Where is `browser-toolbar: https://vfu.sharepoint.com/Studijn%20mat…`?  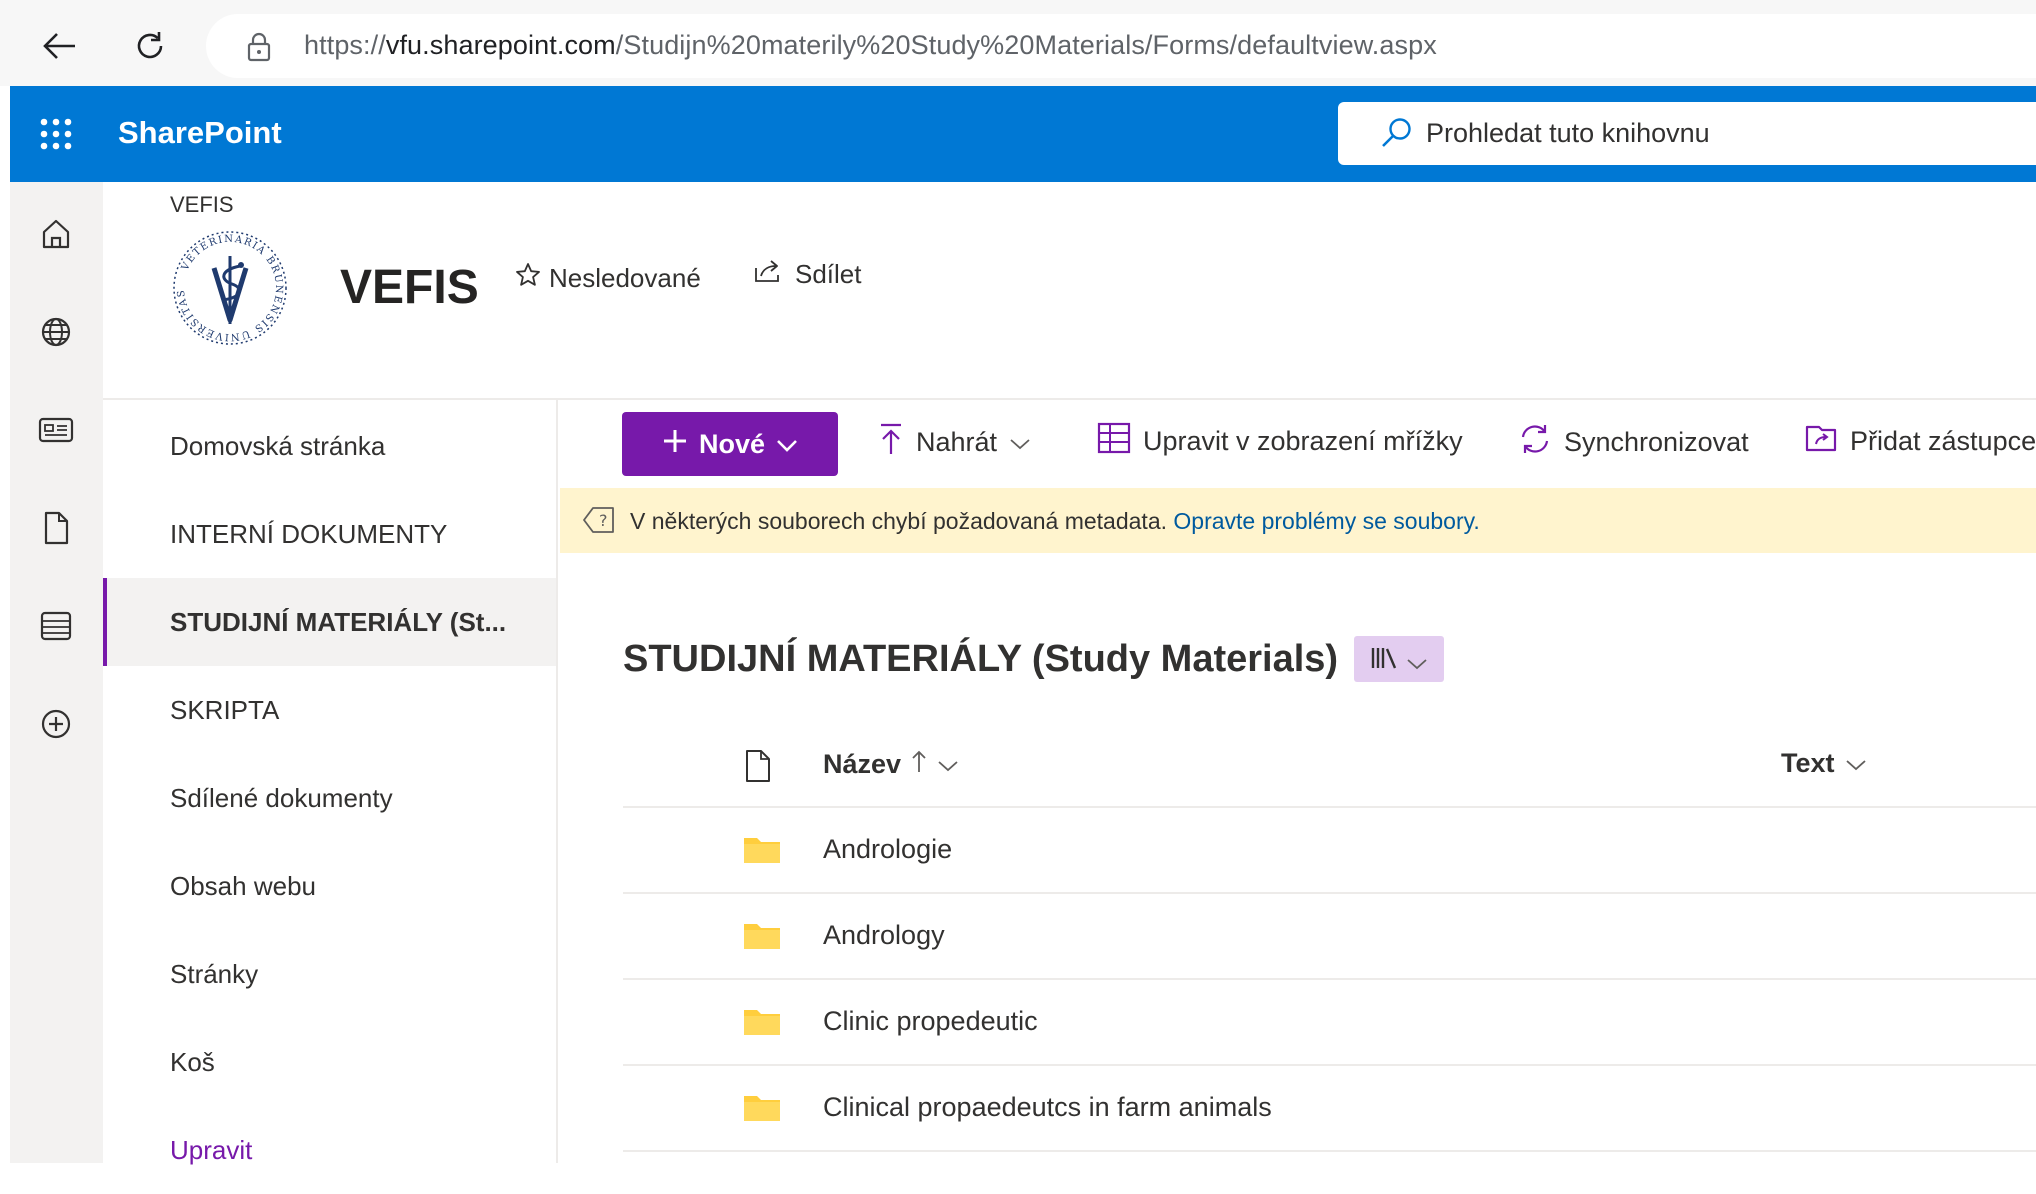 browser-toolbar: https://vfu.sharepoint.com/Studijn%20mat… is located at coordinates (1018, 43).